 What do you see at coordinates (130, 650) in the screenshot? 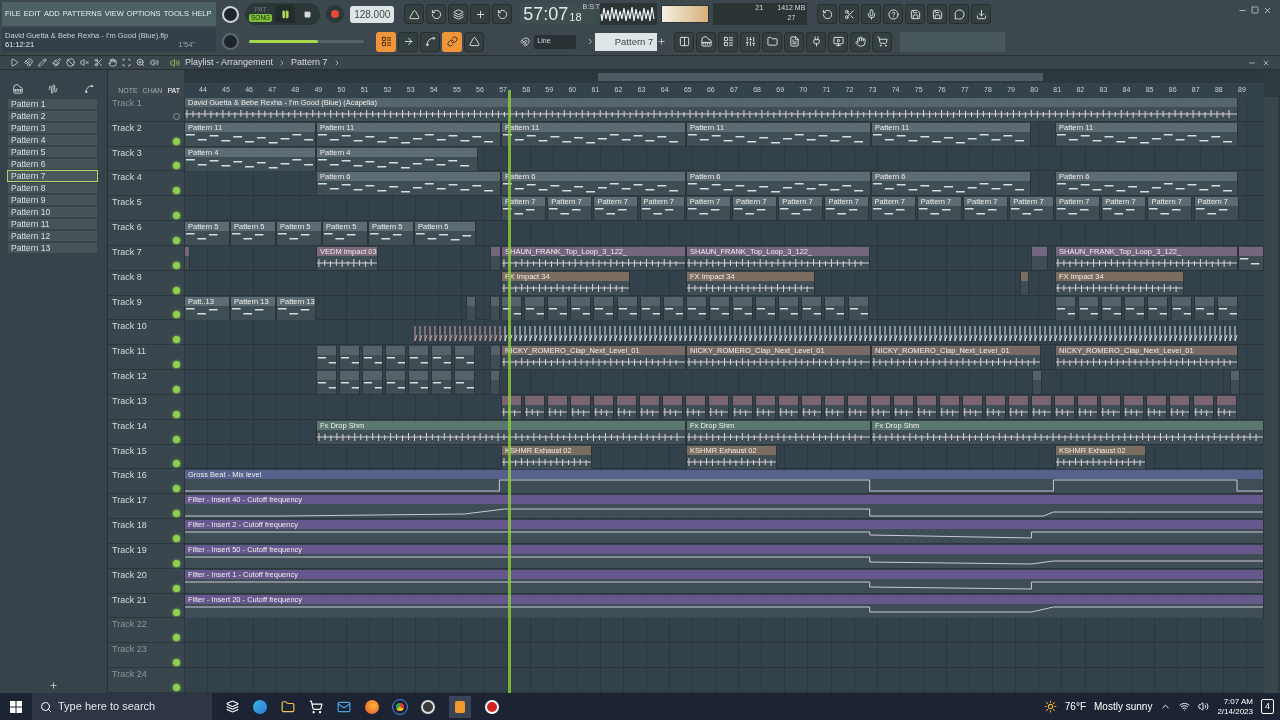
I see `track-name: Track 23` at bounding box center [130, 650].